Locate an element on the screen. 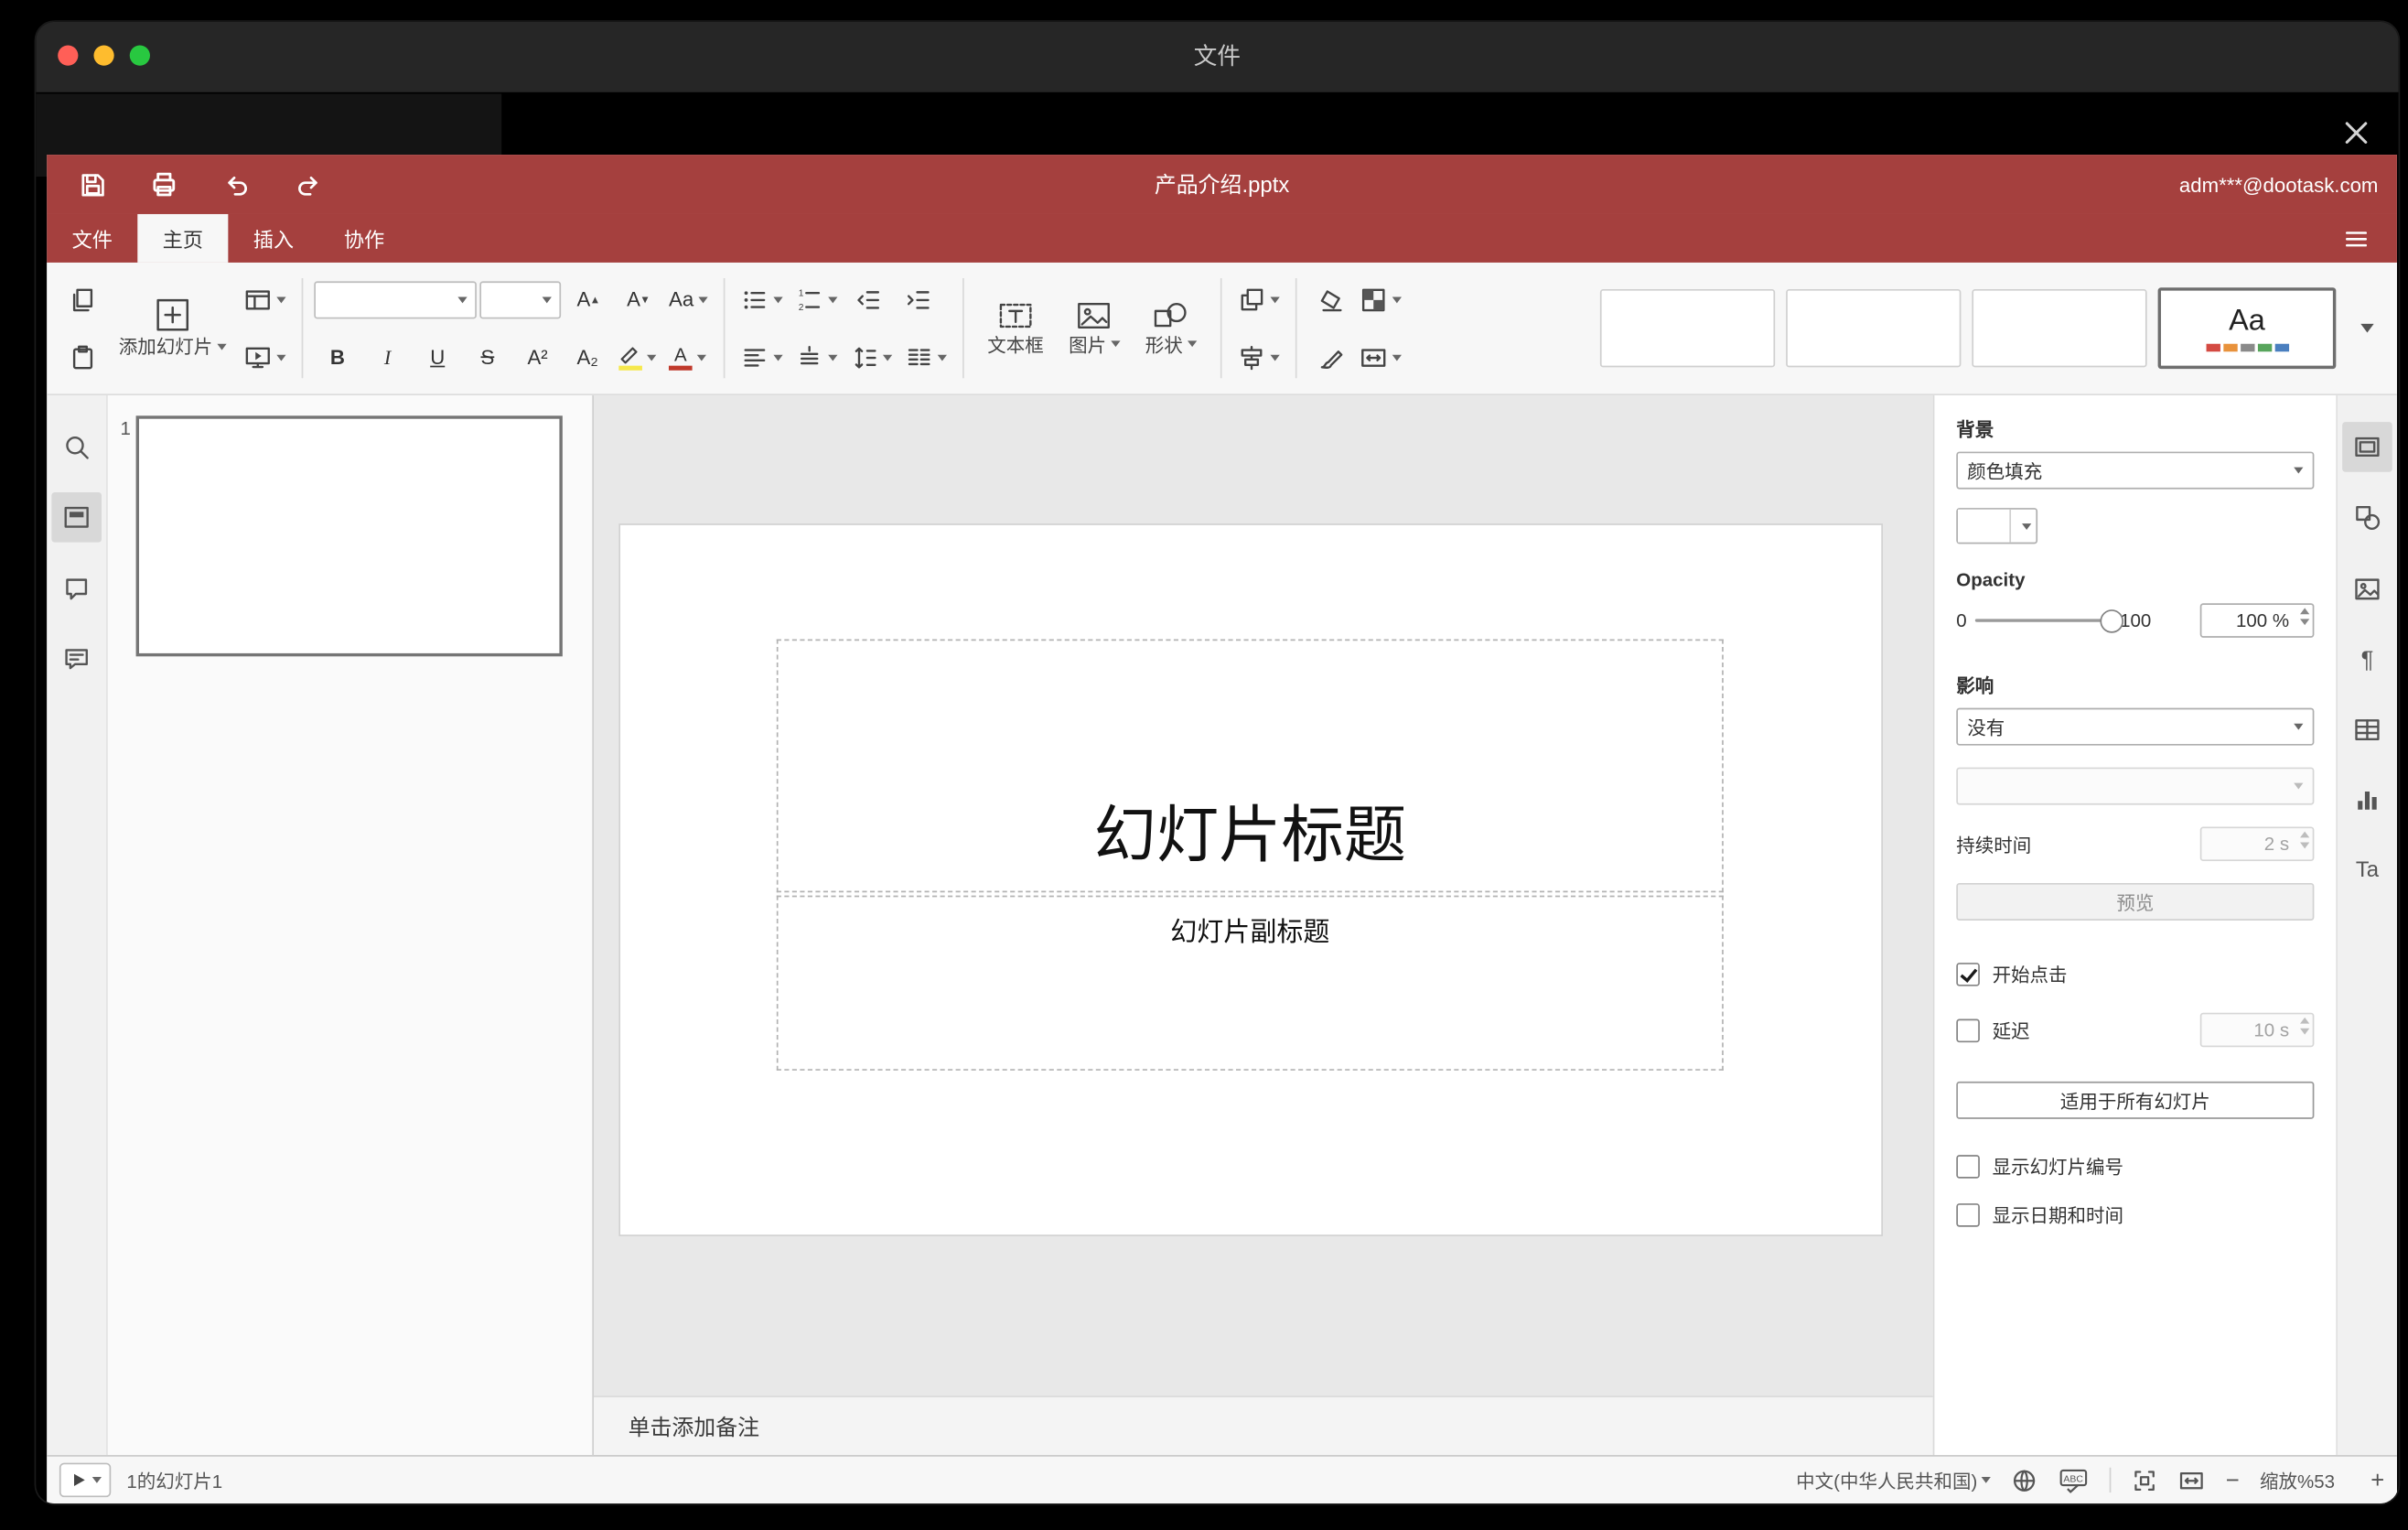  decrease-indent-button is located at coordinates (868, 299).